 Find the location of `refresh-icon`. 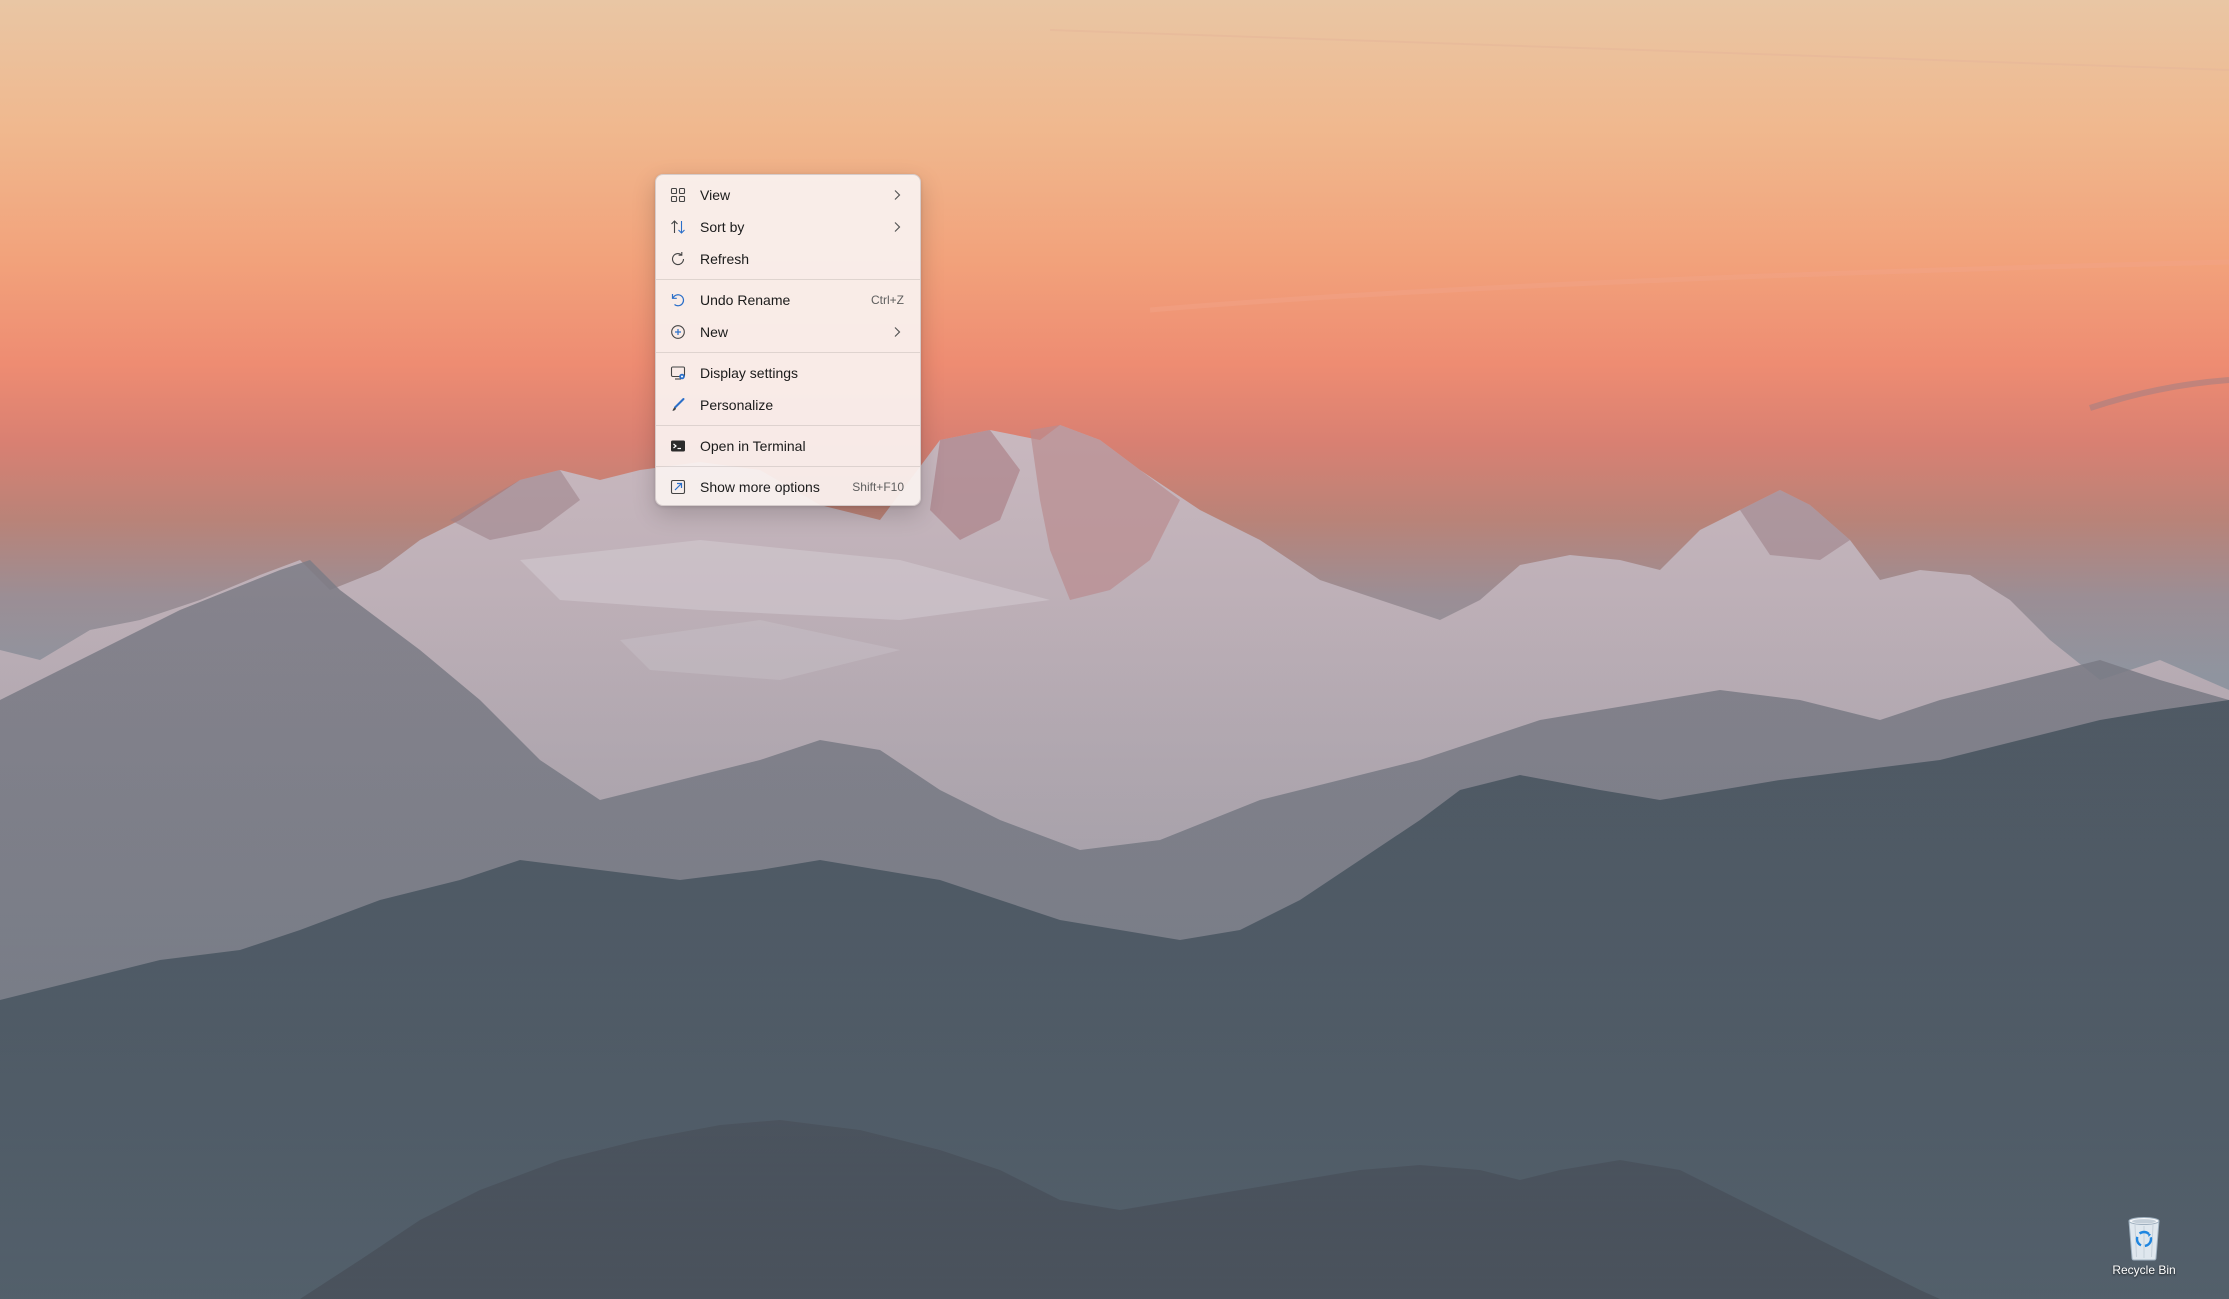

refresh-icon is located at coordinates (678, 259).